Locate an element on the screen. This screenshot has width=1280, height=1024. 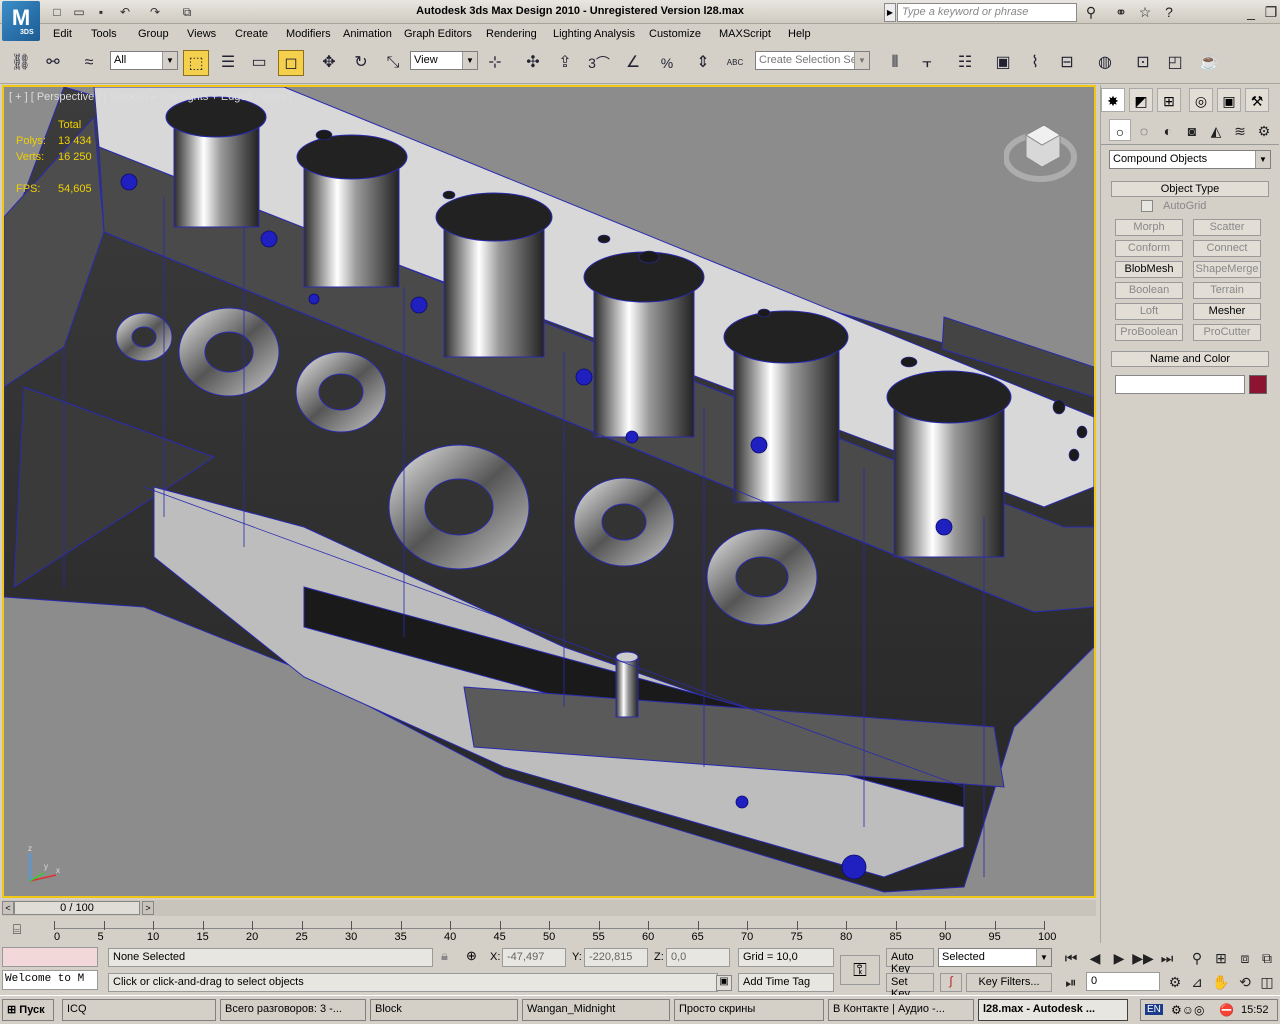
align-icon: ⫟ is located at coordinates (927, 63).